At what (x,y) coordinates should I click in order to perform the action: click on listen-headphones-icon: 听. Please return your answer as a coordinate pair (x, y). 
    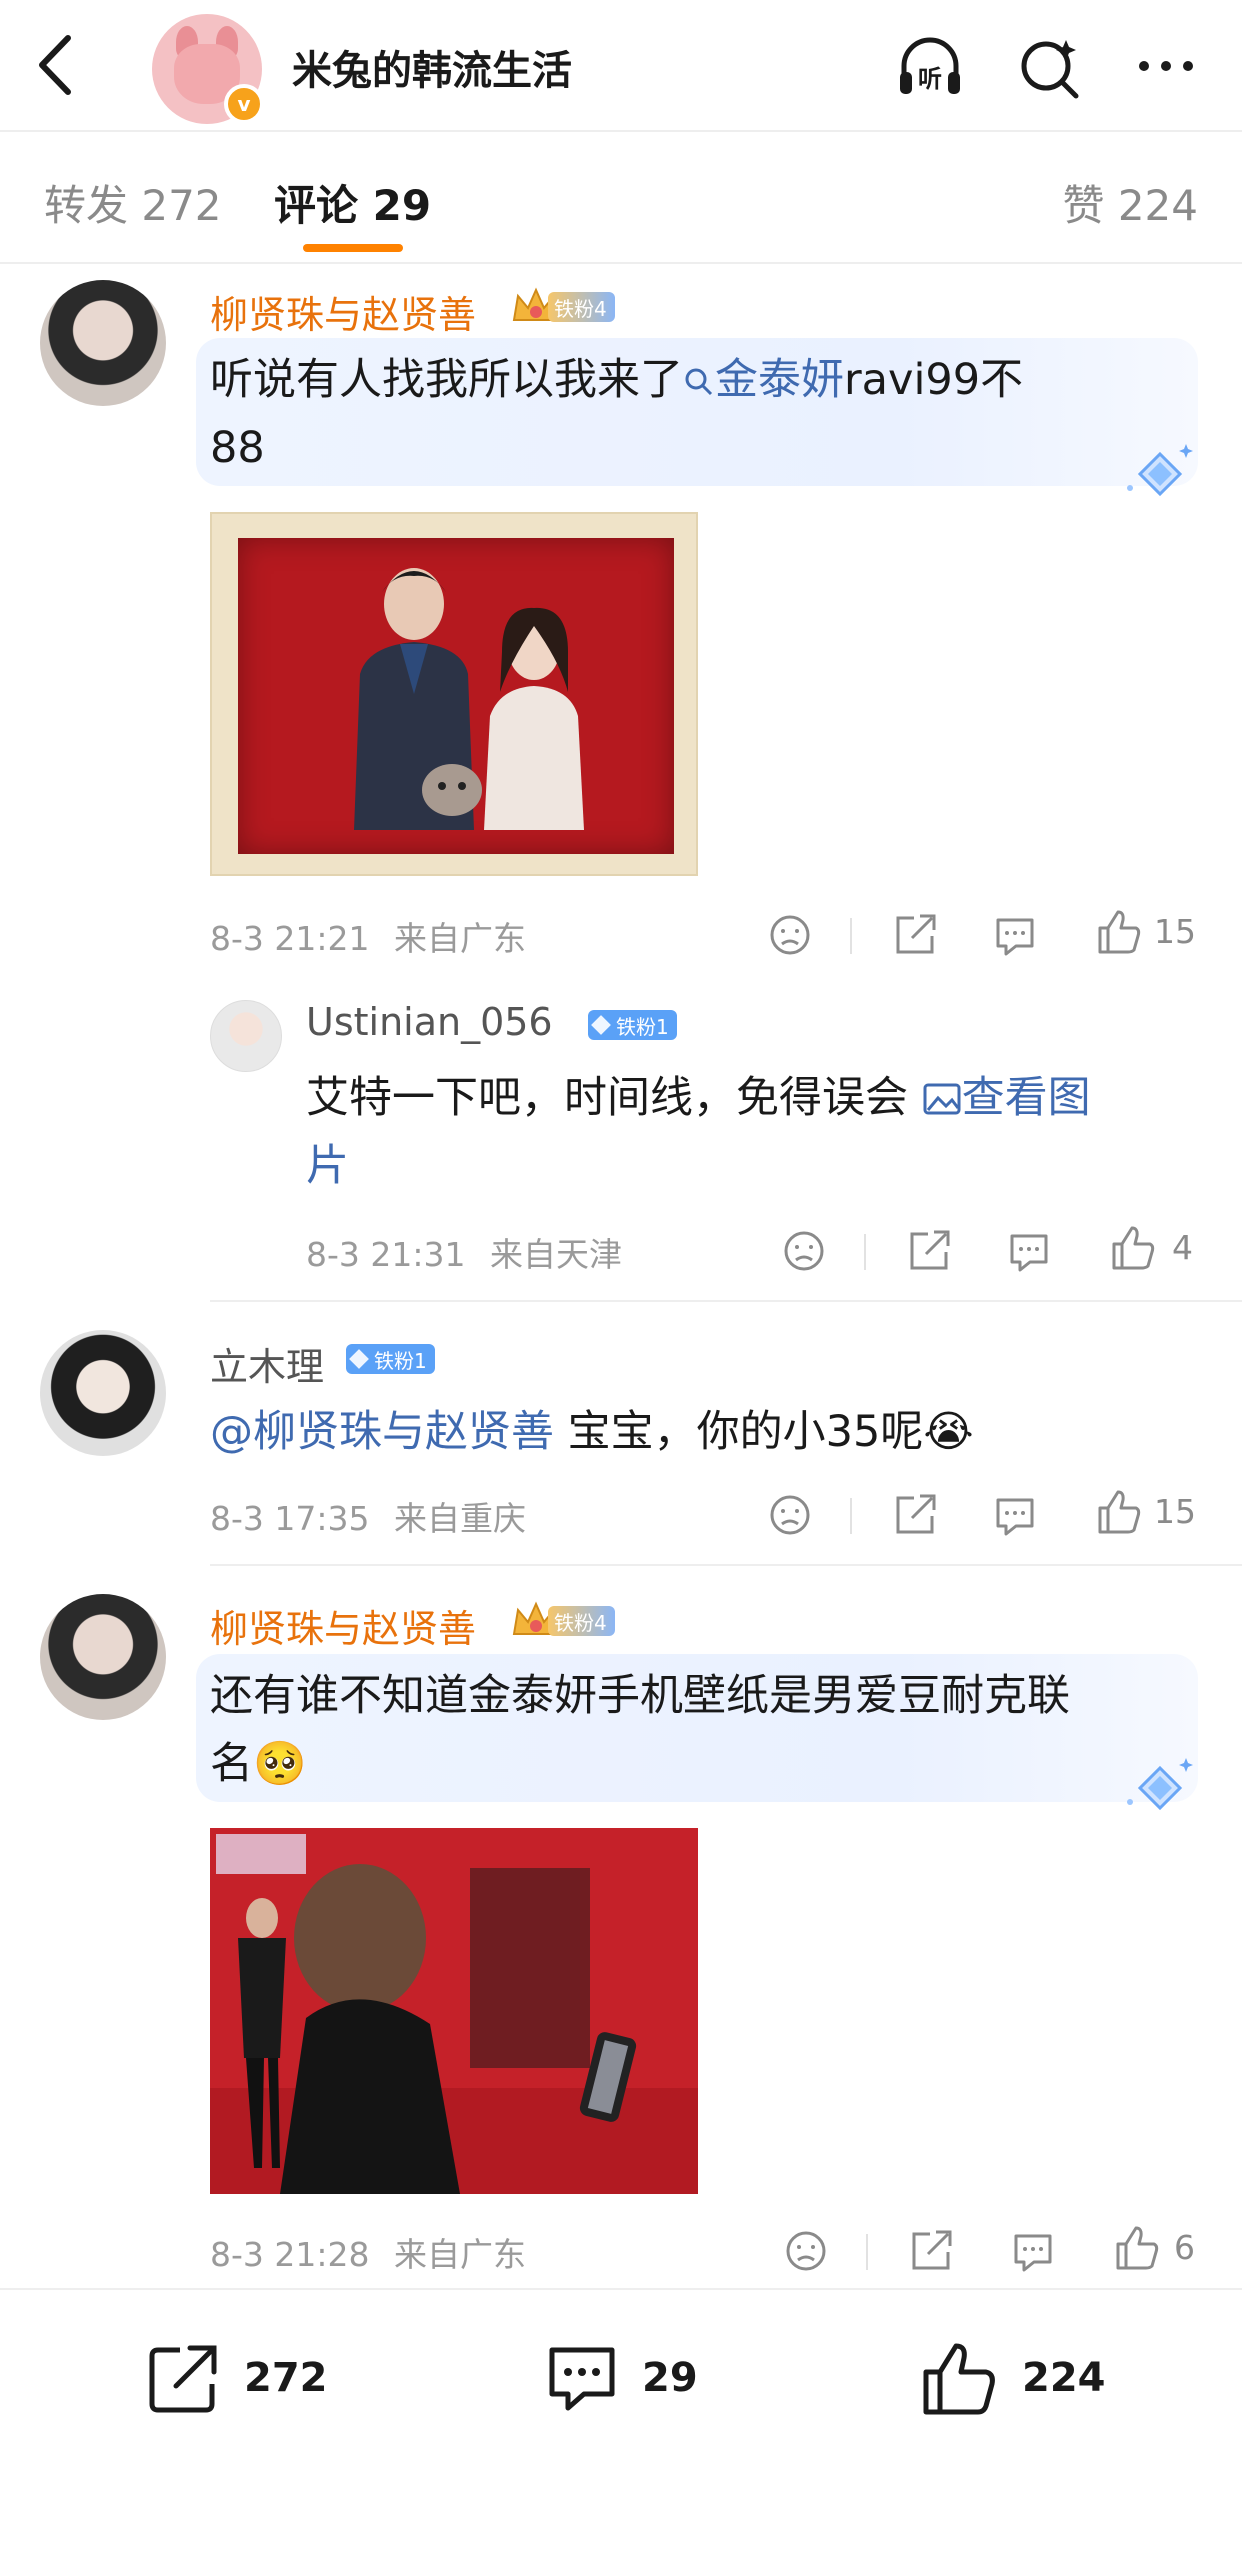
    Looking at the image, I should click on (930, 68).